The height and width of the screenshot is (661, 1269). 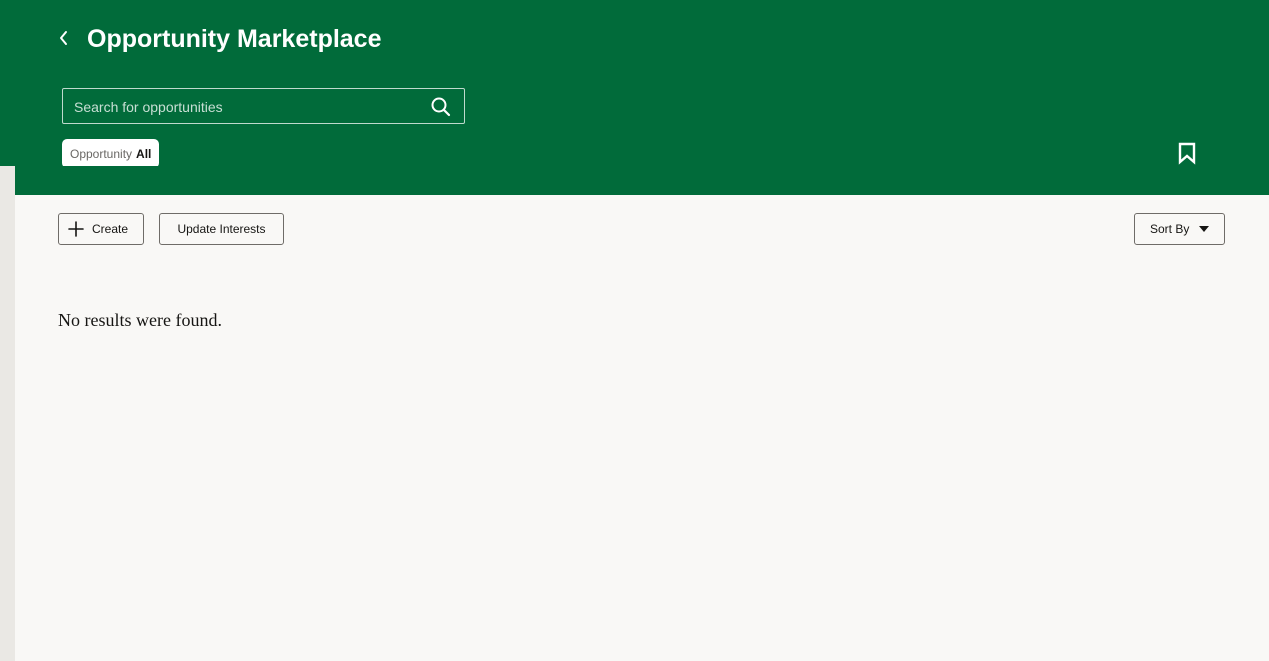 I want to click on search-box, so click(x=263, y=106).